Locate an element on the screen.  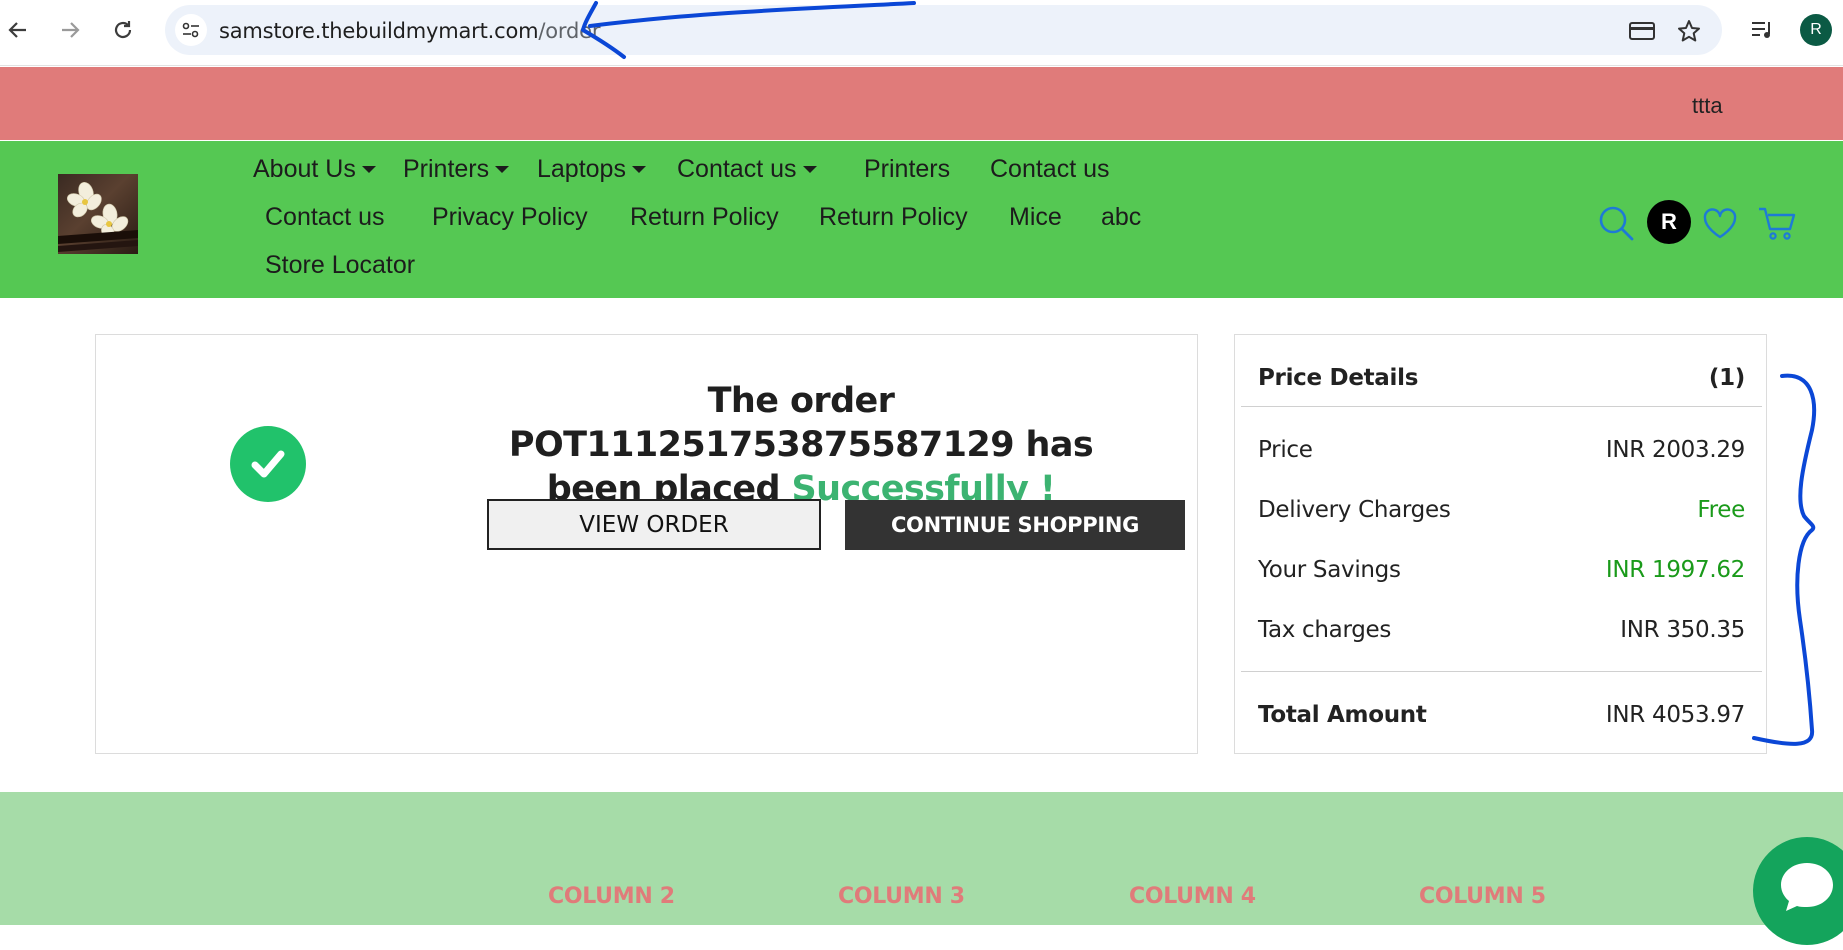
menu-return-policy-2: Return Policy is located at coordinates (893, 217).